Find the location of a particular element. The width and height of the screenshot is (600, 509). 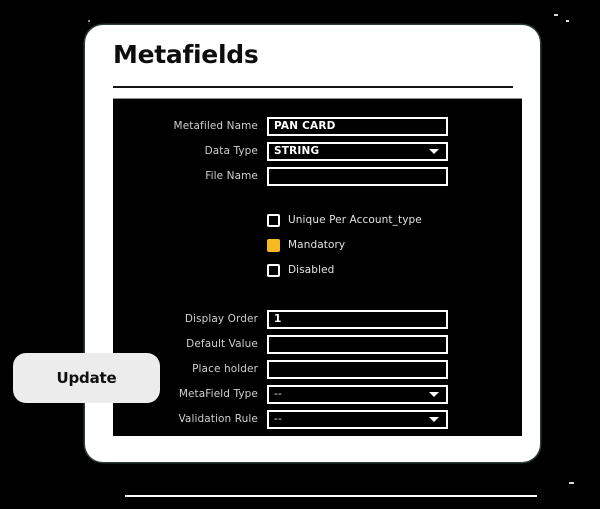

data-type-select: STRING is located at coordinates (357, 151).